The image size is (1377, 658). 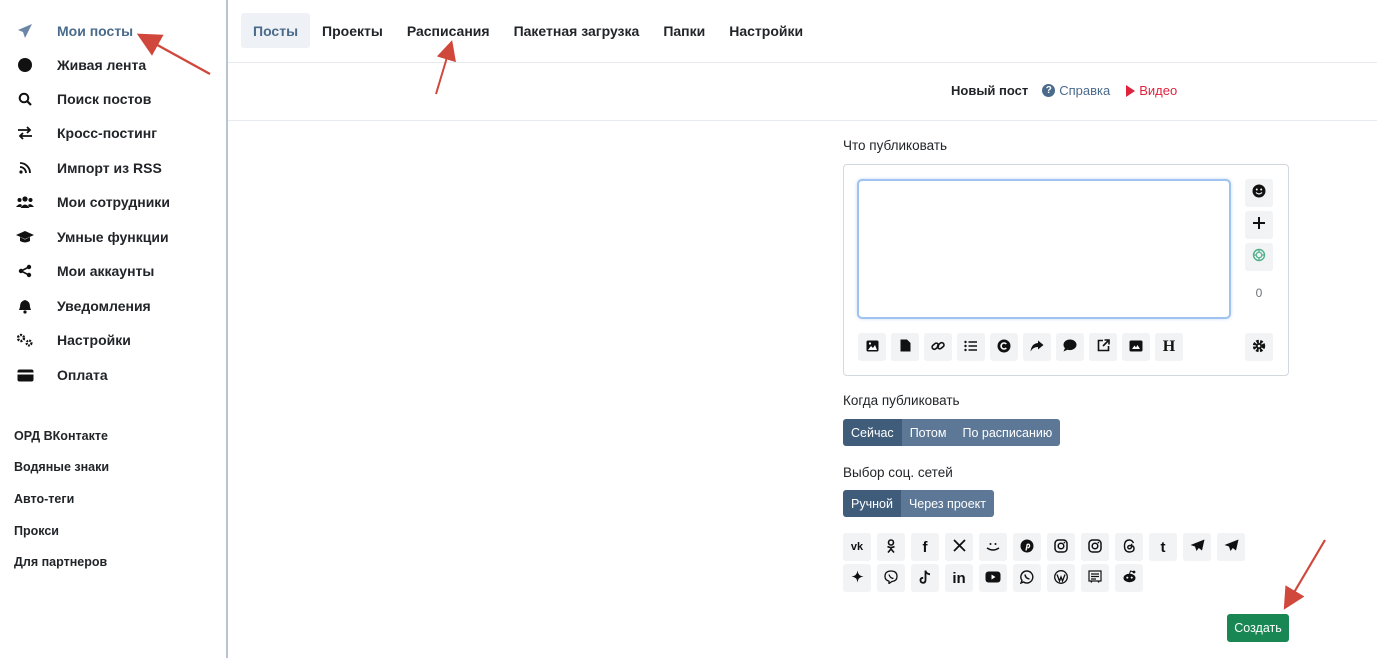 What do you see at coordinates (1259, 293) in the screenshot?
I see `char-counter: 0` at bounding box center [1259, 293].